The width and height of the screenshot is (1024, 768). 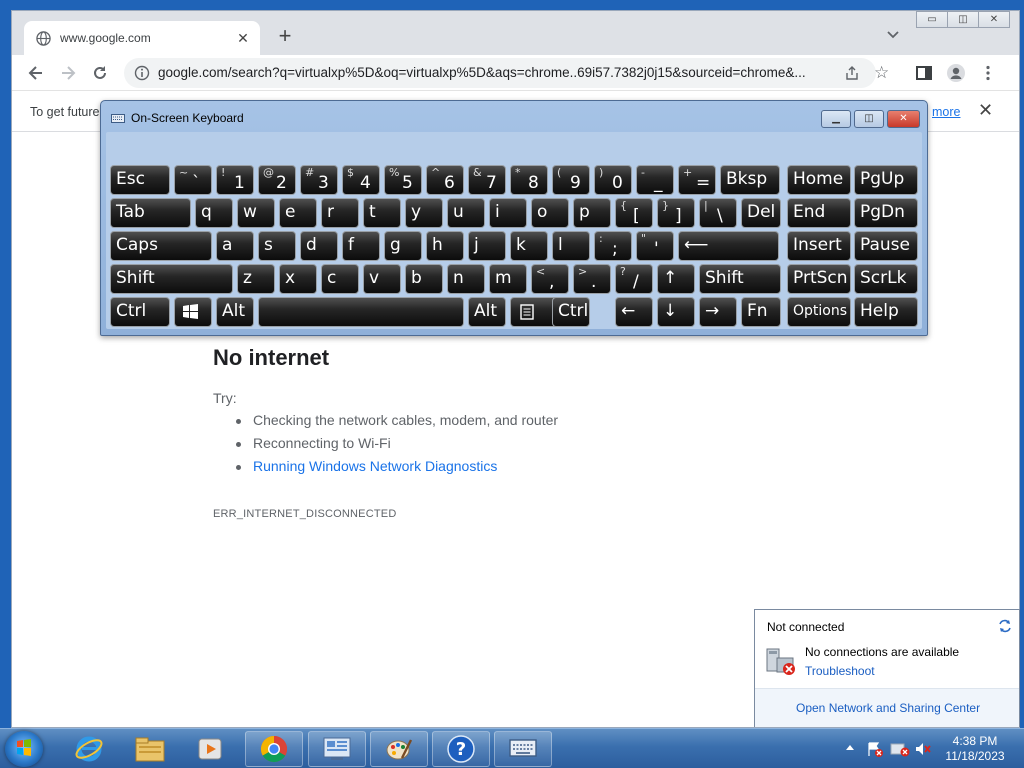 What do you see at coordinates (634, 312) in the screenshot?
I see `key-r4c7: ←` at bounding box center [634, 312].